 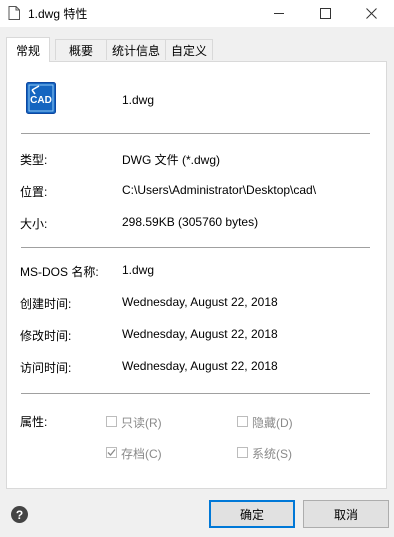 I want to click on tab-statistics: 统计信息, so click(x=136, y=49).